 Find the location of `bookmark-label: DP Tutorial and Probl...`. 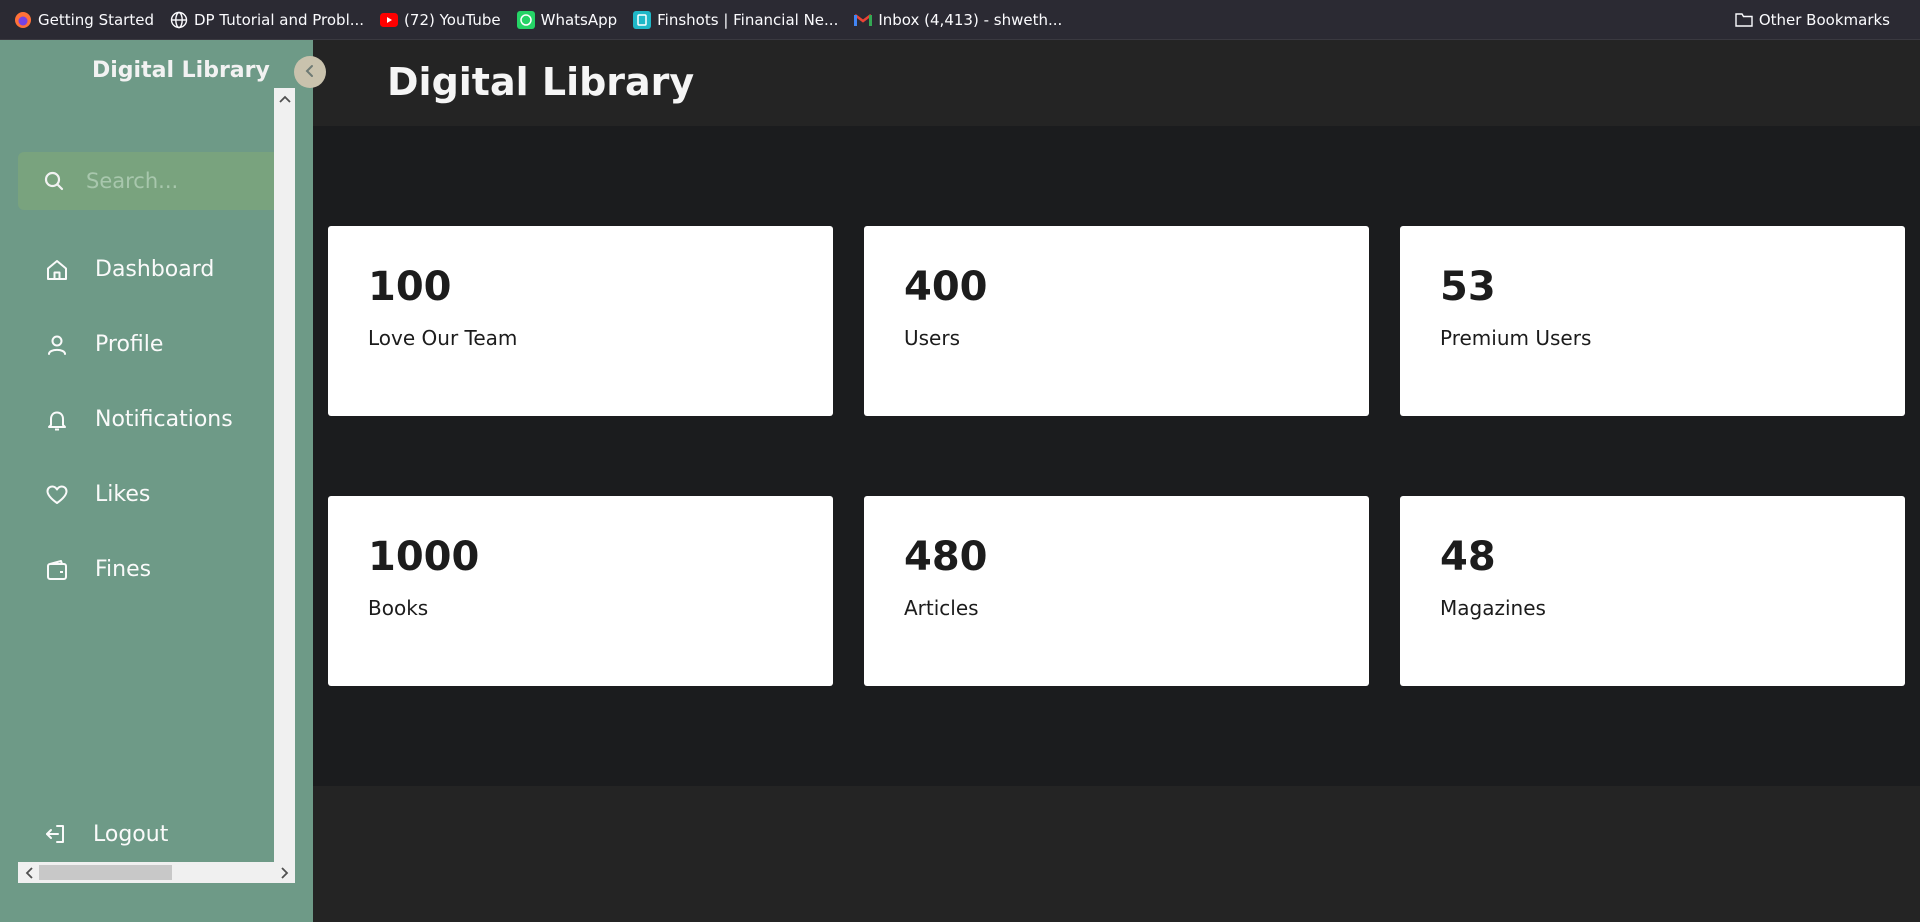

bookmark-label: DP Tutorial and Probl... is located at coordinates (279, 19).